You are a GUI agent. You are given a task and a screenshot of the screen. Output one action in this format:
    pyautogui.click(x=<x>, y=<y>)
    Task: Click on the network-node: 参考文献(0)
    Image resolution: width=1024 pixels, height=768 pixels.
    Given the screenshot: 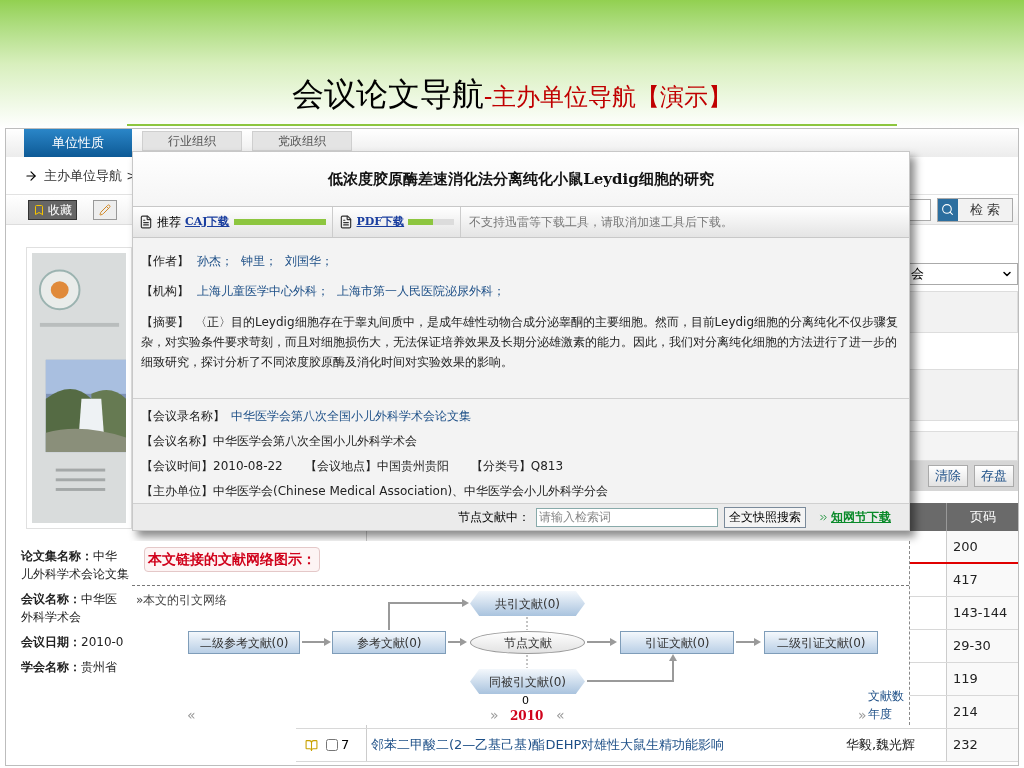 What is the action you would take?
    pyautogui.click(x=389, y=642)
    